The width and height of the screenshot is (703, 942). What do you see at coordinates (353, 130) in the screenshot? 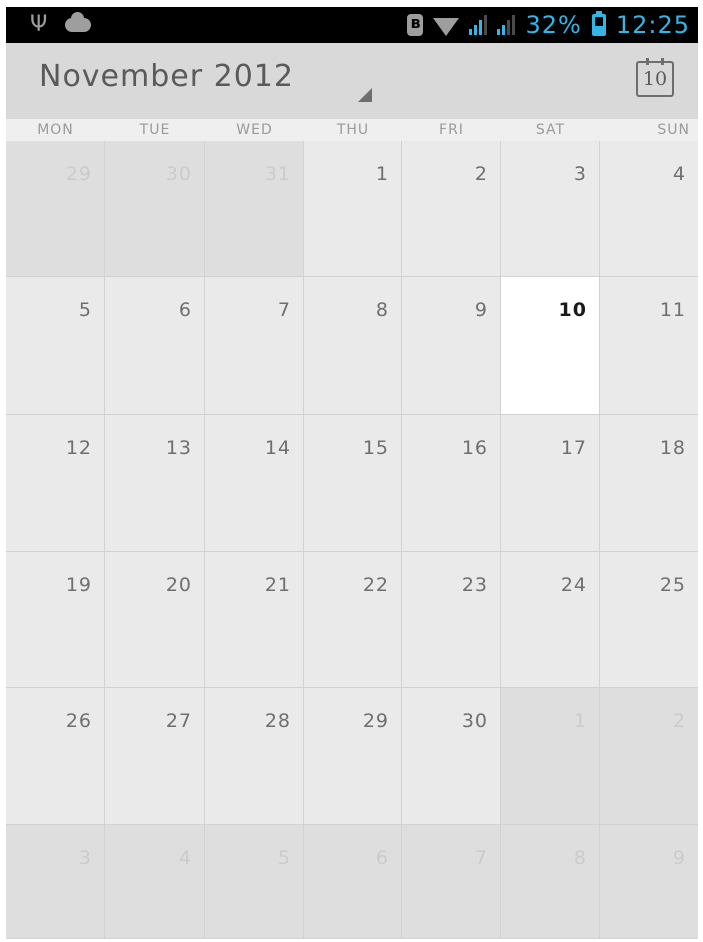
I see `weekday-label: THU` at bounding box center [353, 130].